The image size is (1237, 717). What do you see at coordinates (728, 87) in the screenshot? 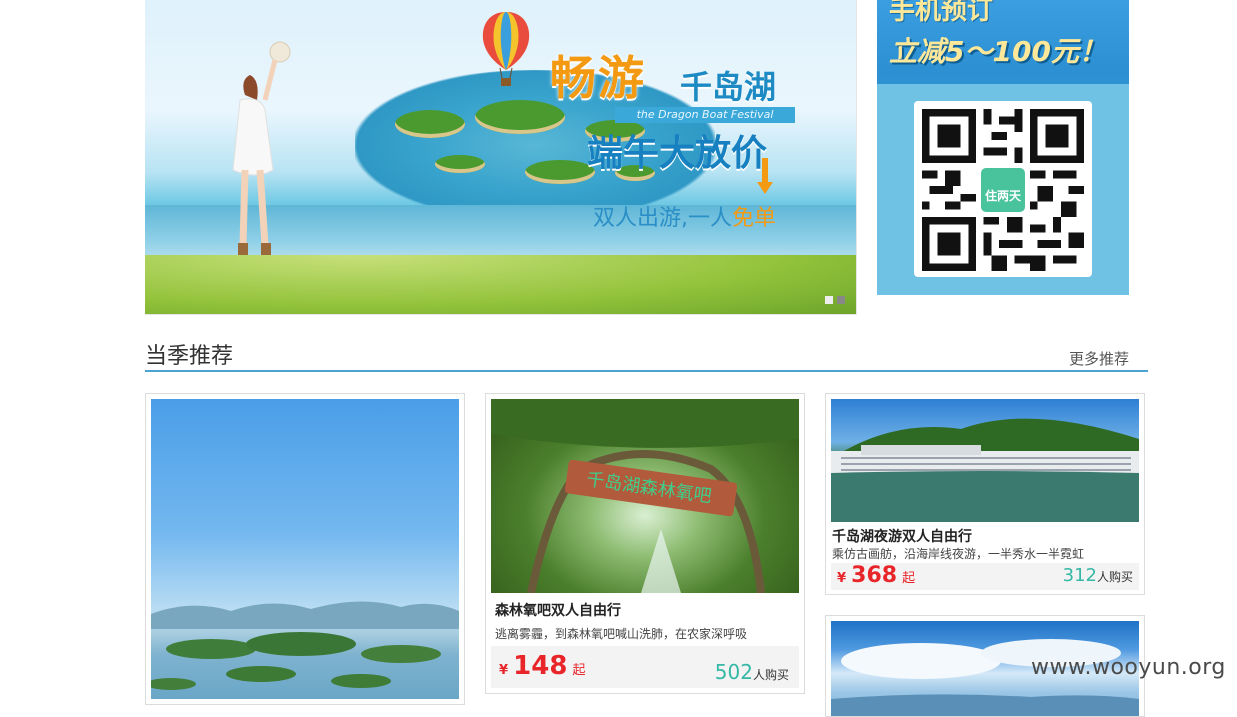
I see `banner-headline-place: 千岛湖` at bounding box center [728, 87].